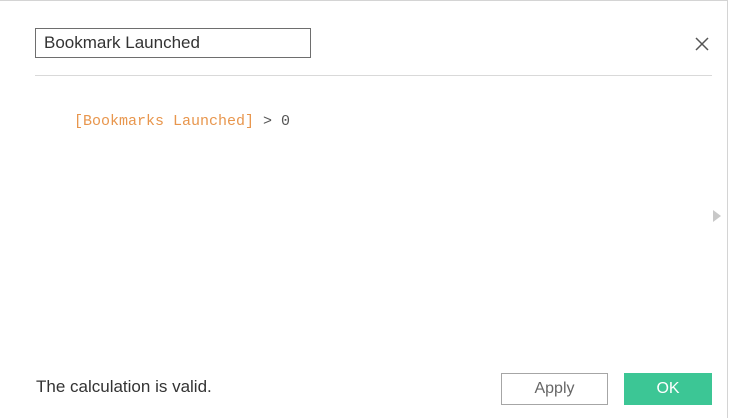 This screenshot has width=736, height=418. What do you see at coordinates (272, 121) in the screenshot?
I see `formula-operator: > 0` at bounding box center [272, 121].